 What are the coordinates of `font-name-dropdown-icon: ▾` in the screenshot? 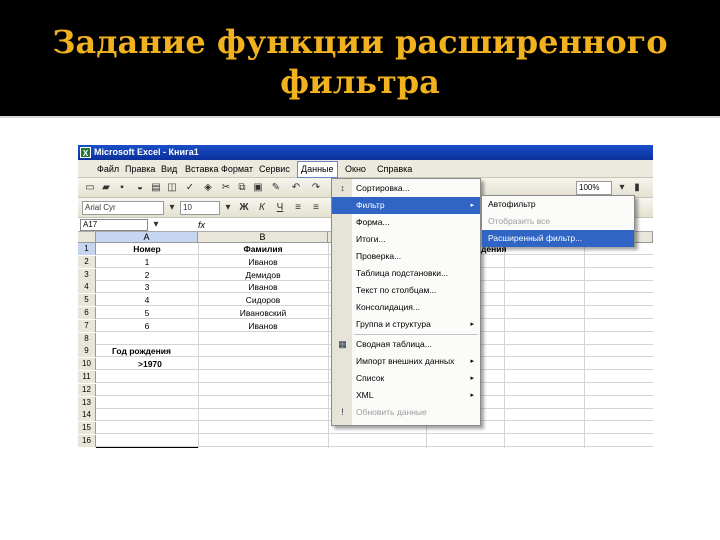 It's located at (172, 208).